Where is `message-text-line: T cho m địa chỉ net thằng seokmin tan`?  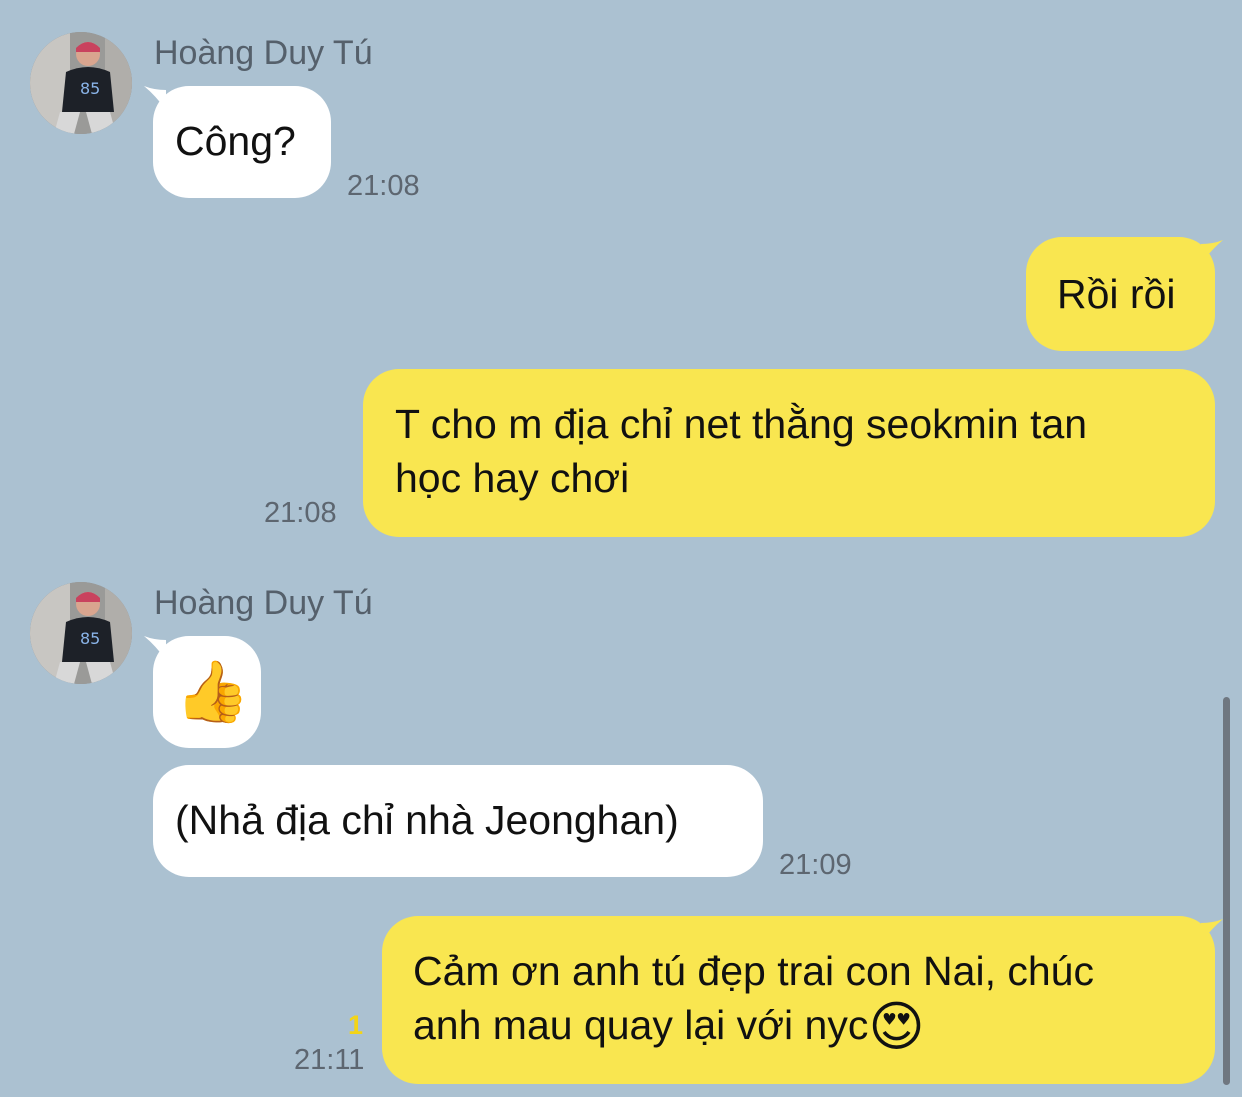 message-text-line: T cho m địa chỉ net thằng seokmin tan is located at coordinates (741, 424).